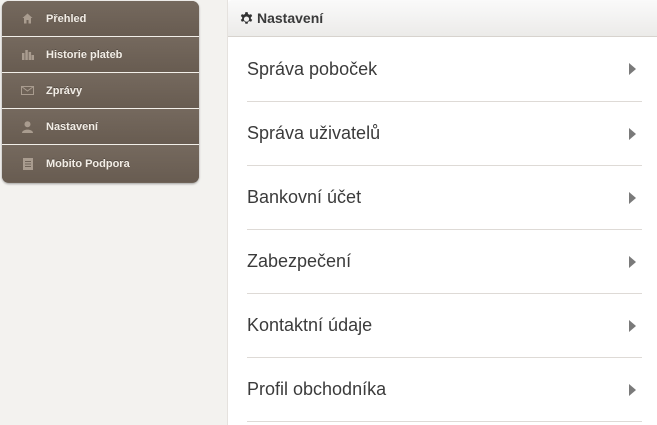  Describe the element at coordinates (64, 90) in the screenshot. I see `sidebar-item-label: Zprávy` at that location.